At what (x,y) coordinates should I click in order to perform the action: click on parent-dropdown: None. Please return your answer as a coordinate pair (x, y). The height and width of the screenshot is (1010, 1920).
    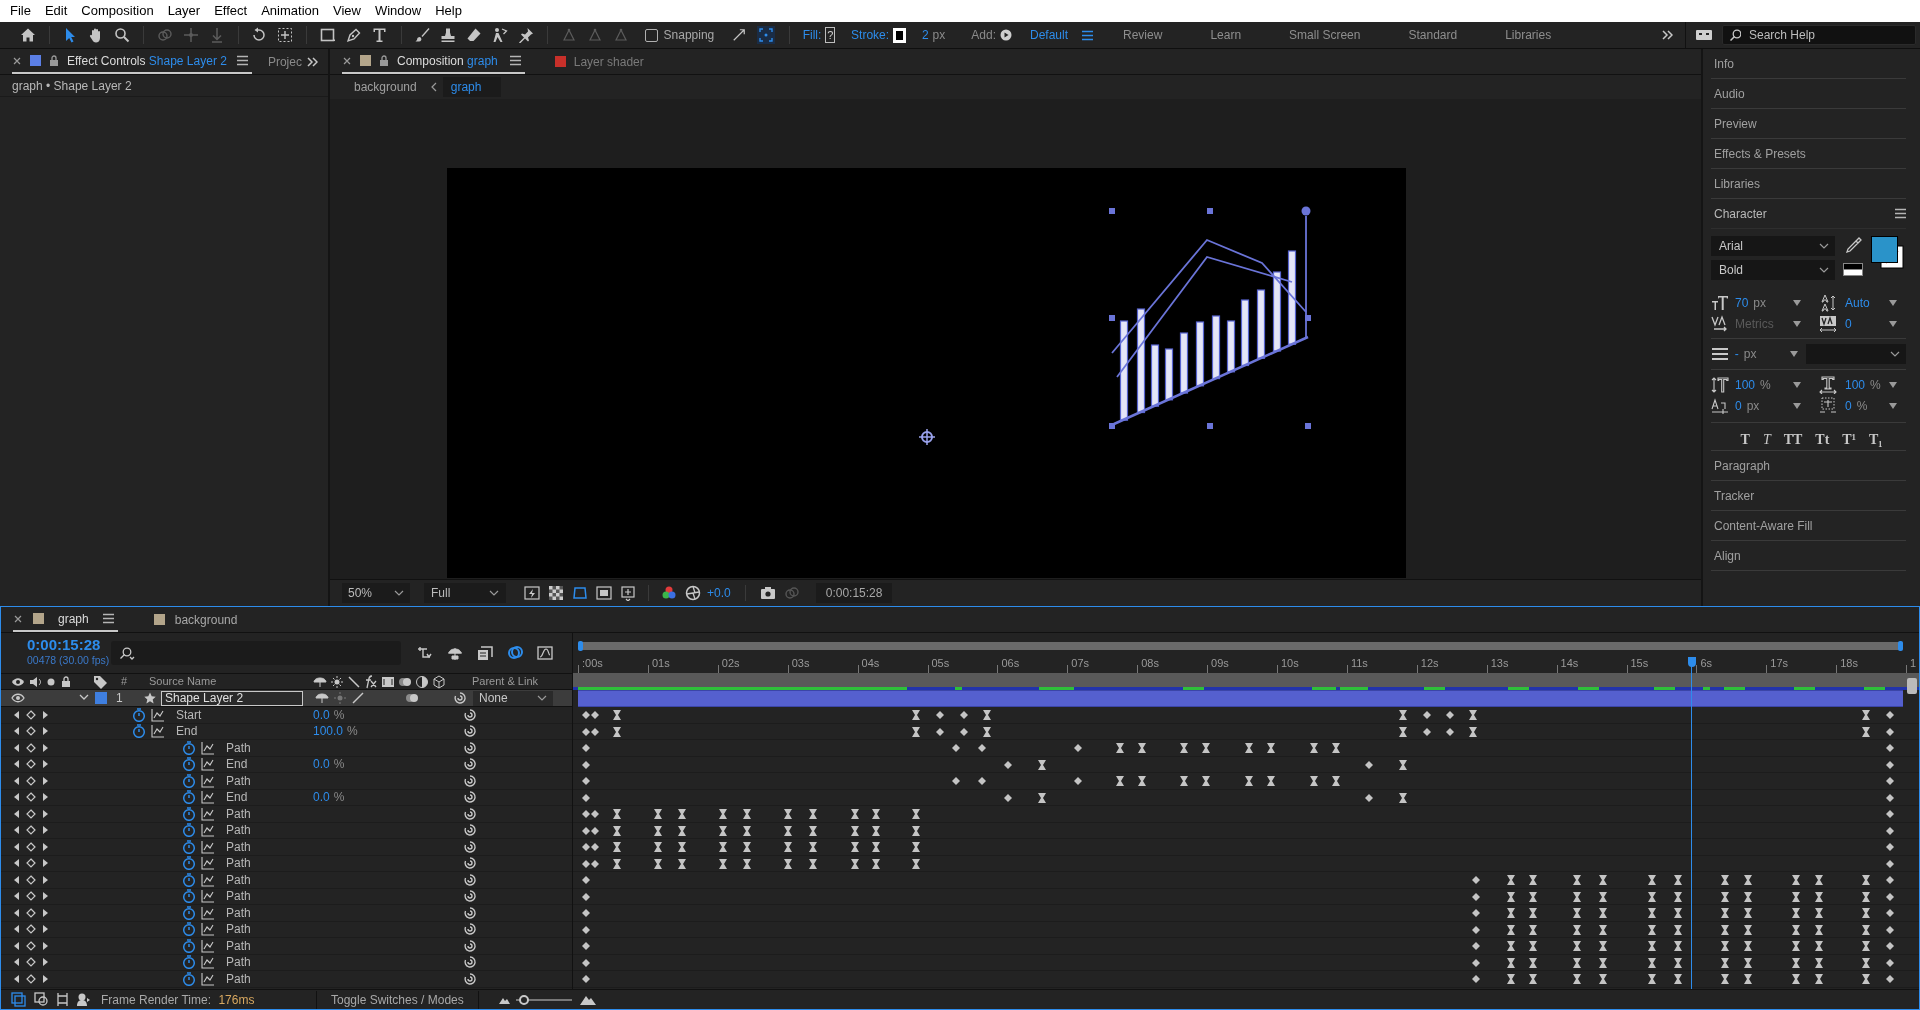
    Looking at the image, I should click on (513, 698).